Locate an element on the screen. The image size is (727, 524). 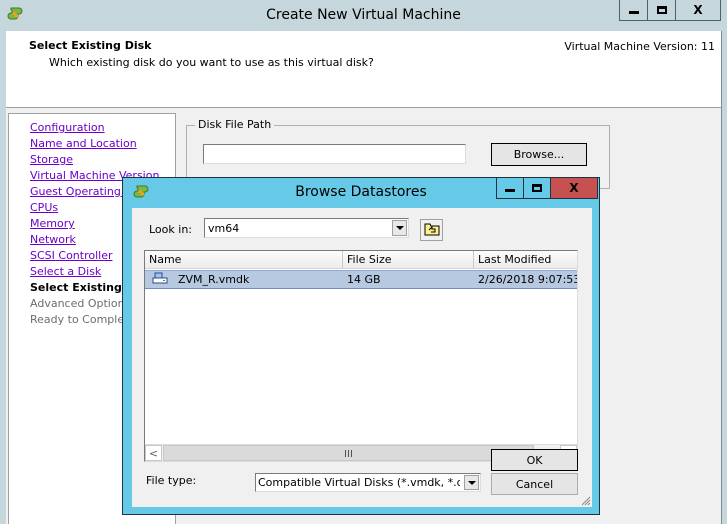
window-controls: X is located at coordinates (670, 10).